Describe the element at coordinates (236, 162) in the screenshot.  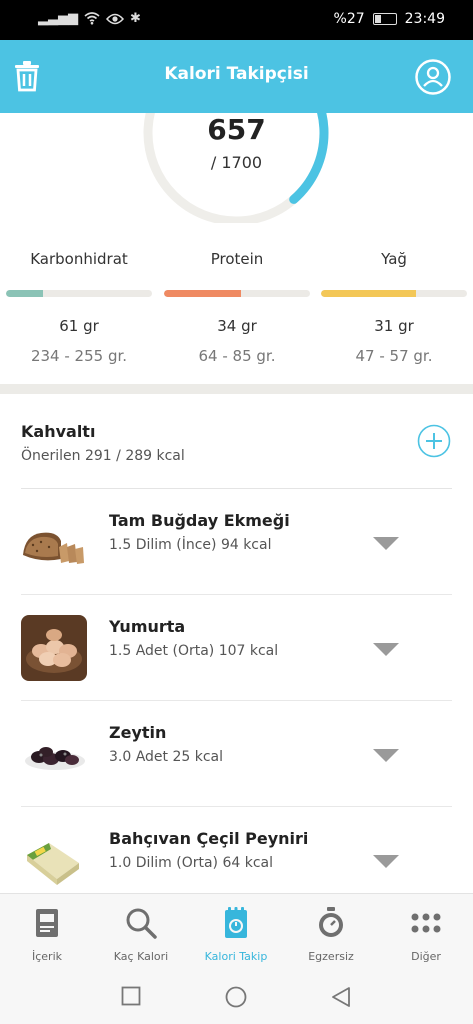
I see `calorie-goal: / 1700` at that location.